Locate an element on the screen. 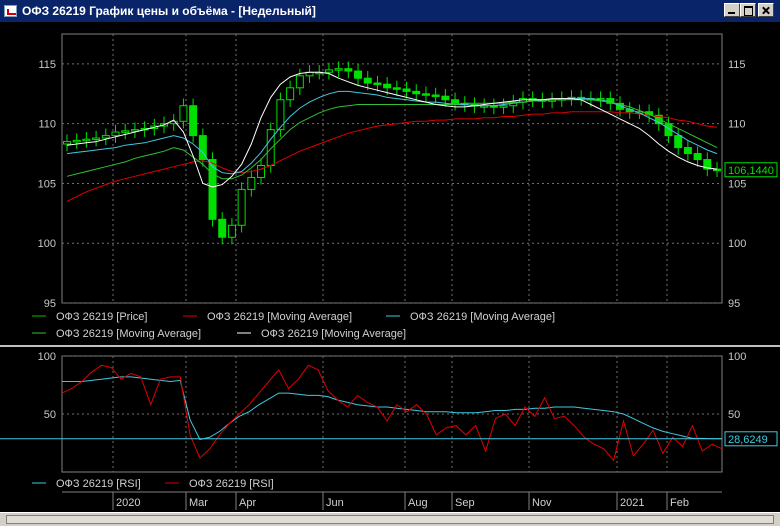  price-tick-right: 100 is located at coordinates (737, 244).